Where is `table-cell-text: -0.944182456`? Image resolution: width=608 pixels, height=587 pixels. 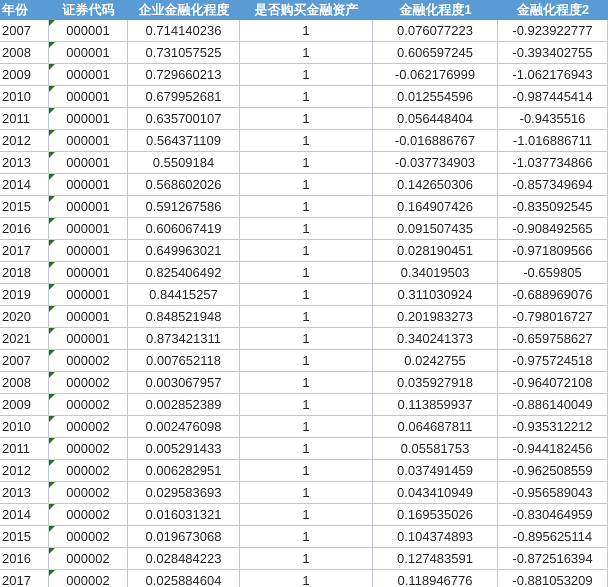 table-cell-text: -0.944182456 is located at coordinates (552, 449).